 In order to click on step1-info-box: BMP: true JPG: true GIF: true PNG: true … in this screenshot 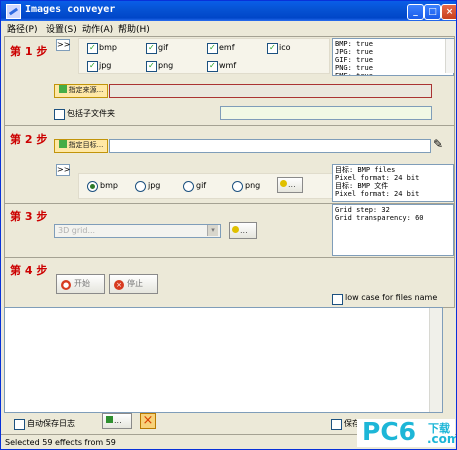, I will do `click(393, 57)`.